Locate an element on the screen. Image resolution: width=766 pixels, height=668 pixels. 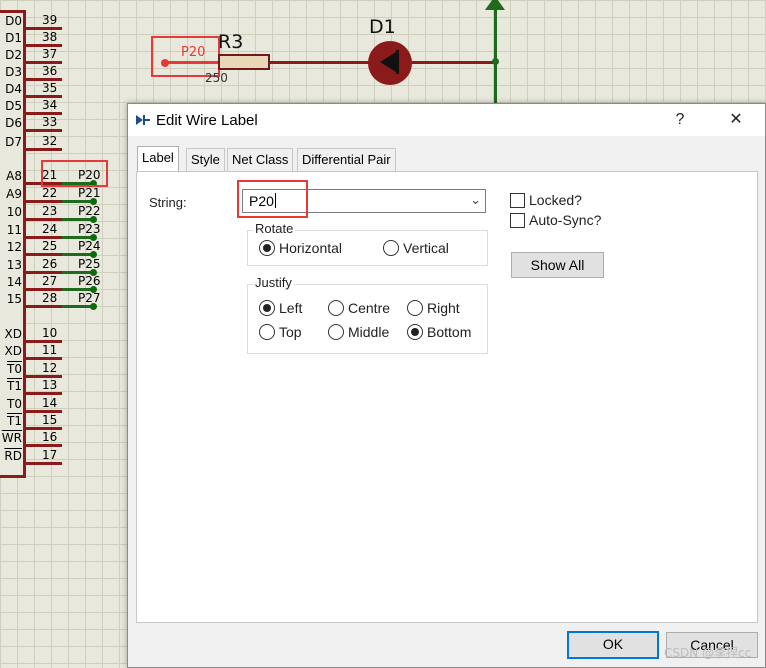
resistor-ref: R3 is located at coordinates (231, 42).